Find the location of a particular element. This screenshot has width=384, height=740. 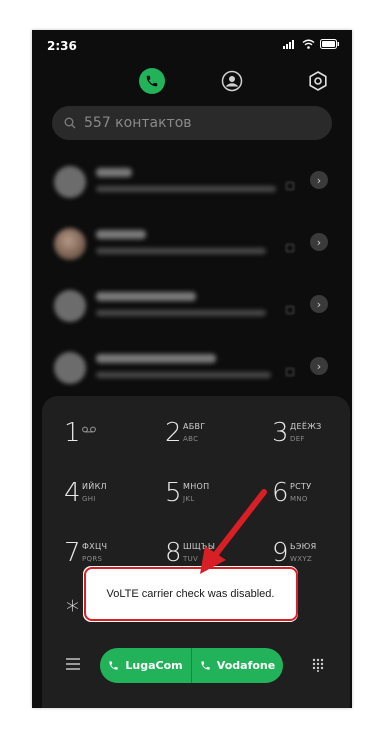

key-digit: 5 is located at coordinates (173, 493).